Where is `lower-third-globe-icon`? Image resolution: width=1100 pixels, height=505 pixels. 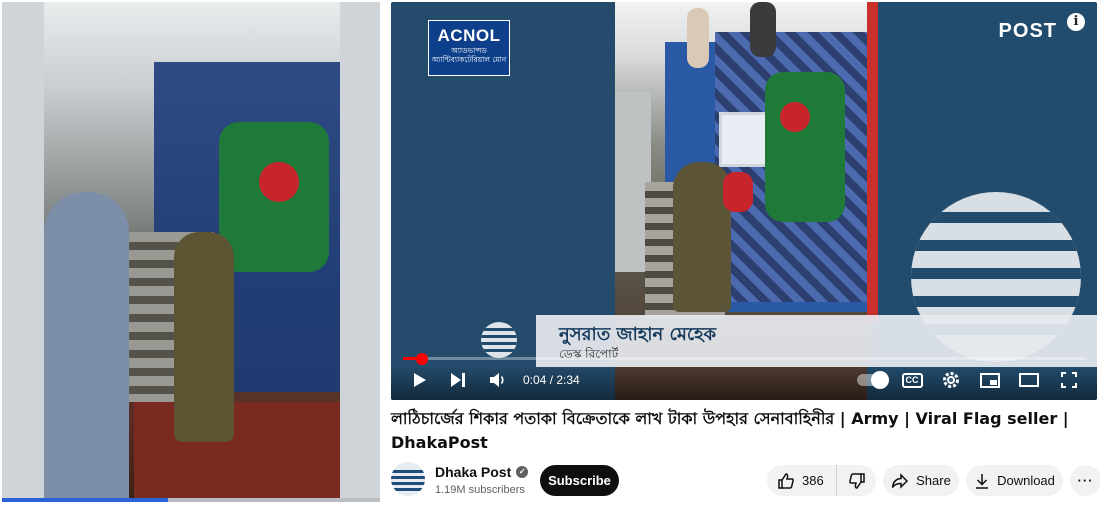 lower-third-globe-icon is located at coordinates (499, 340).